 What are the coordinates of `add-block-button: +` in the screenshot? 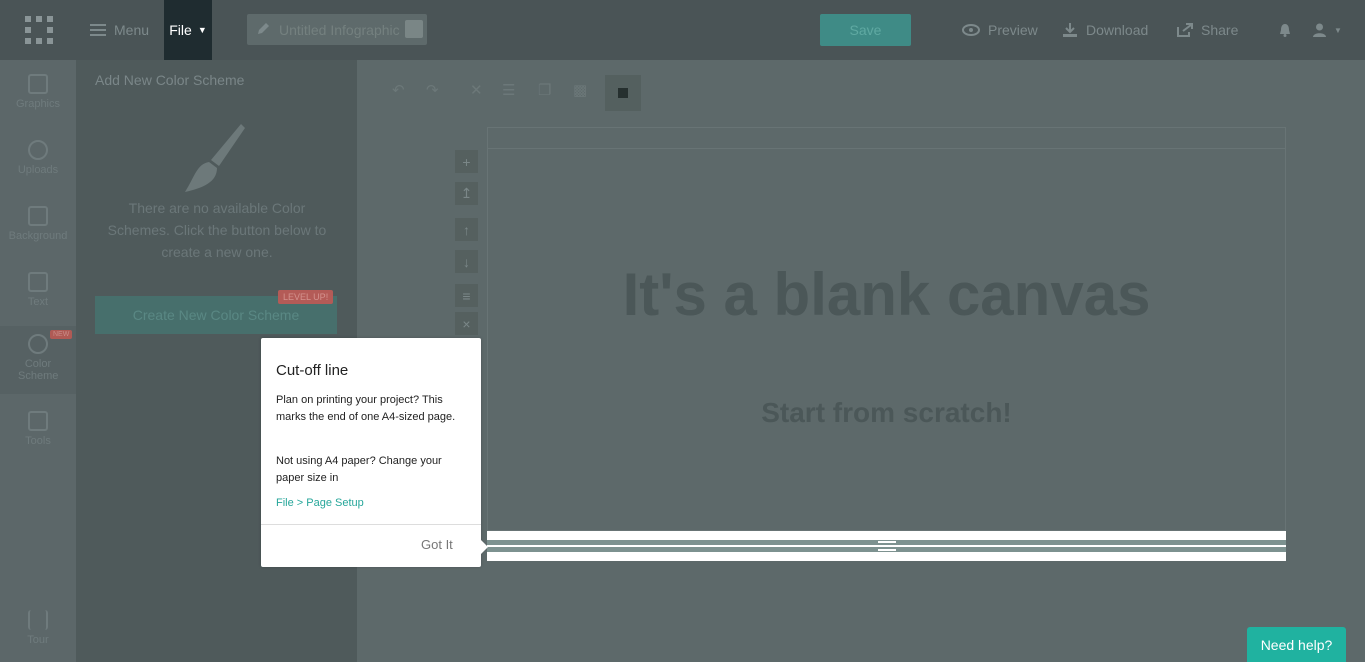 It's located at (466, 161).